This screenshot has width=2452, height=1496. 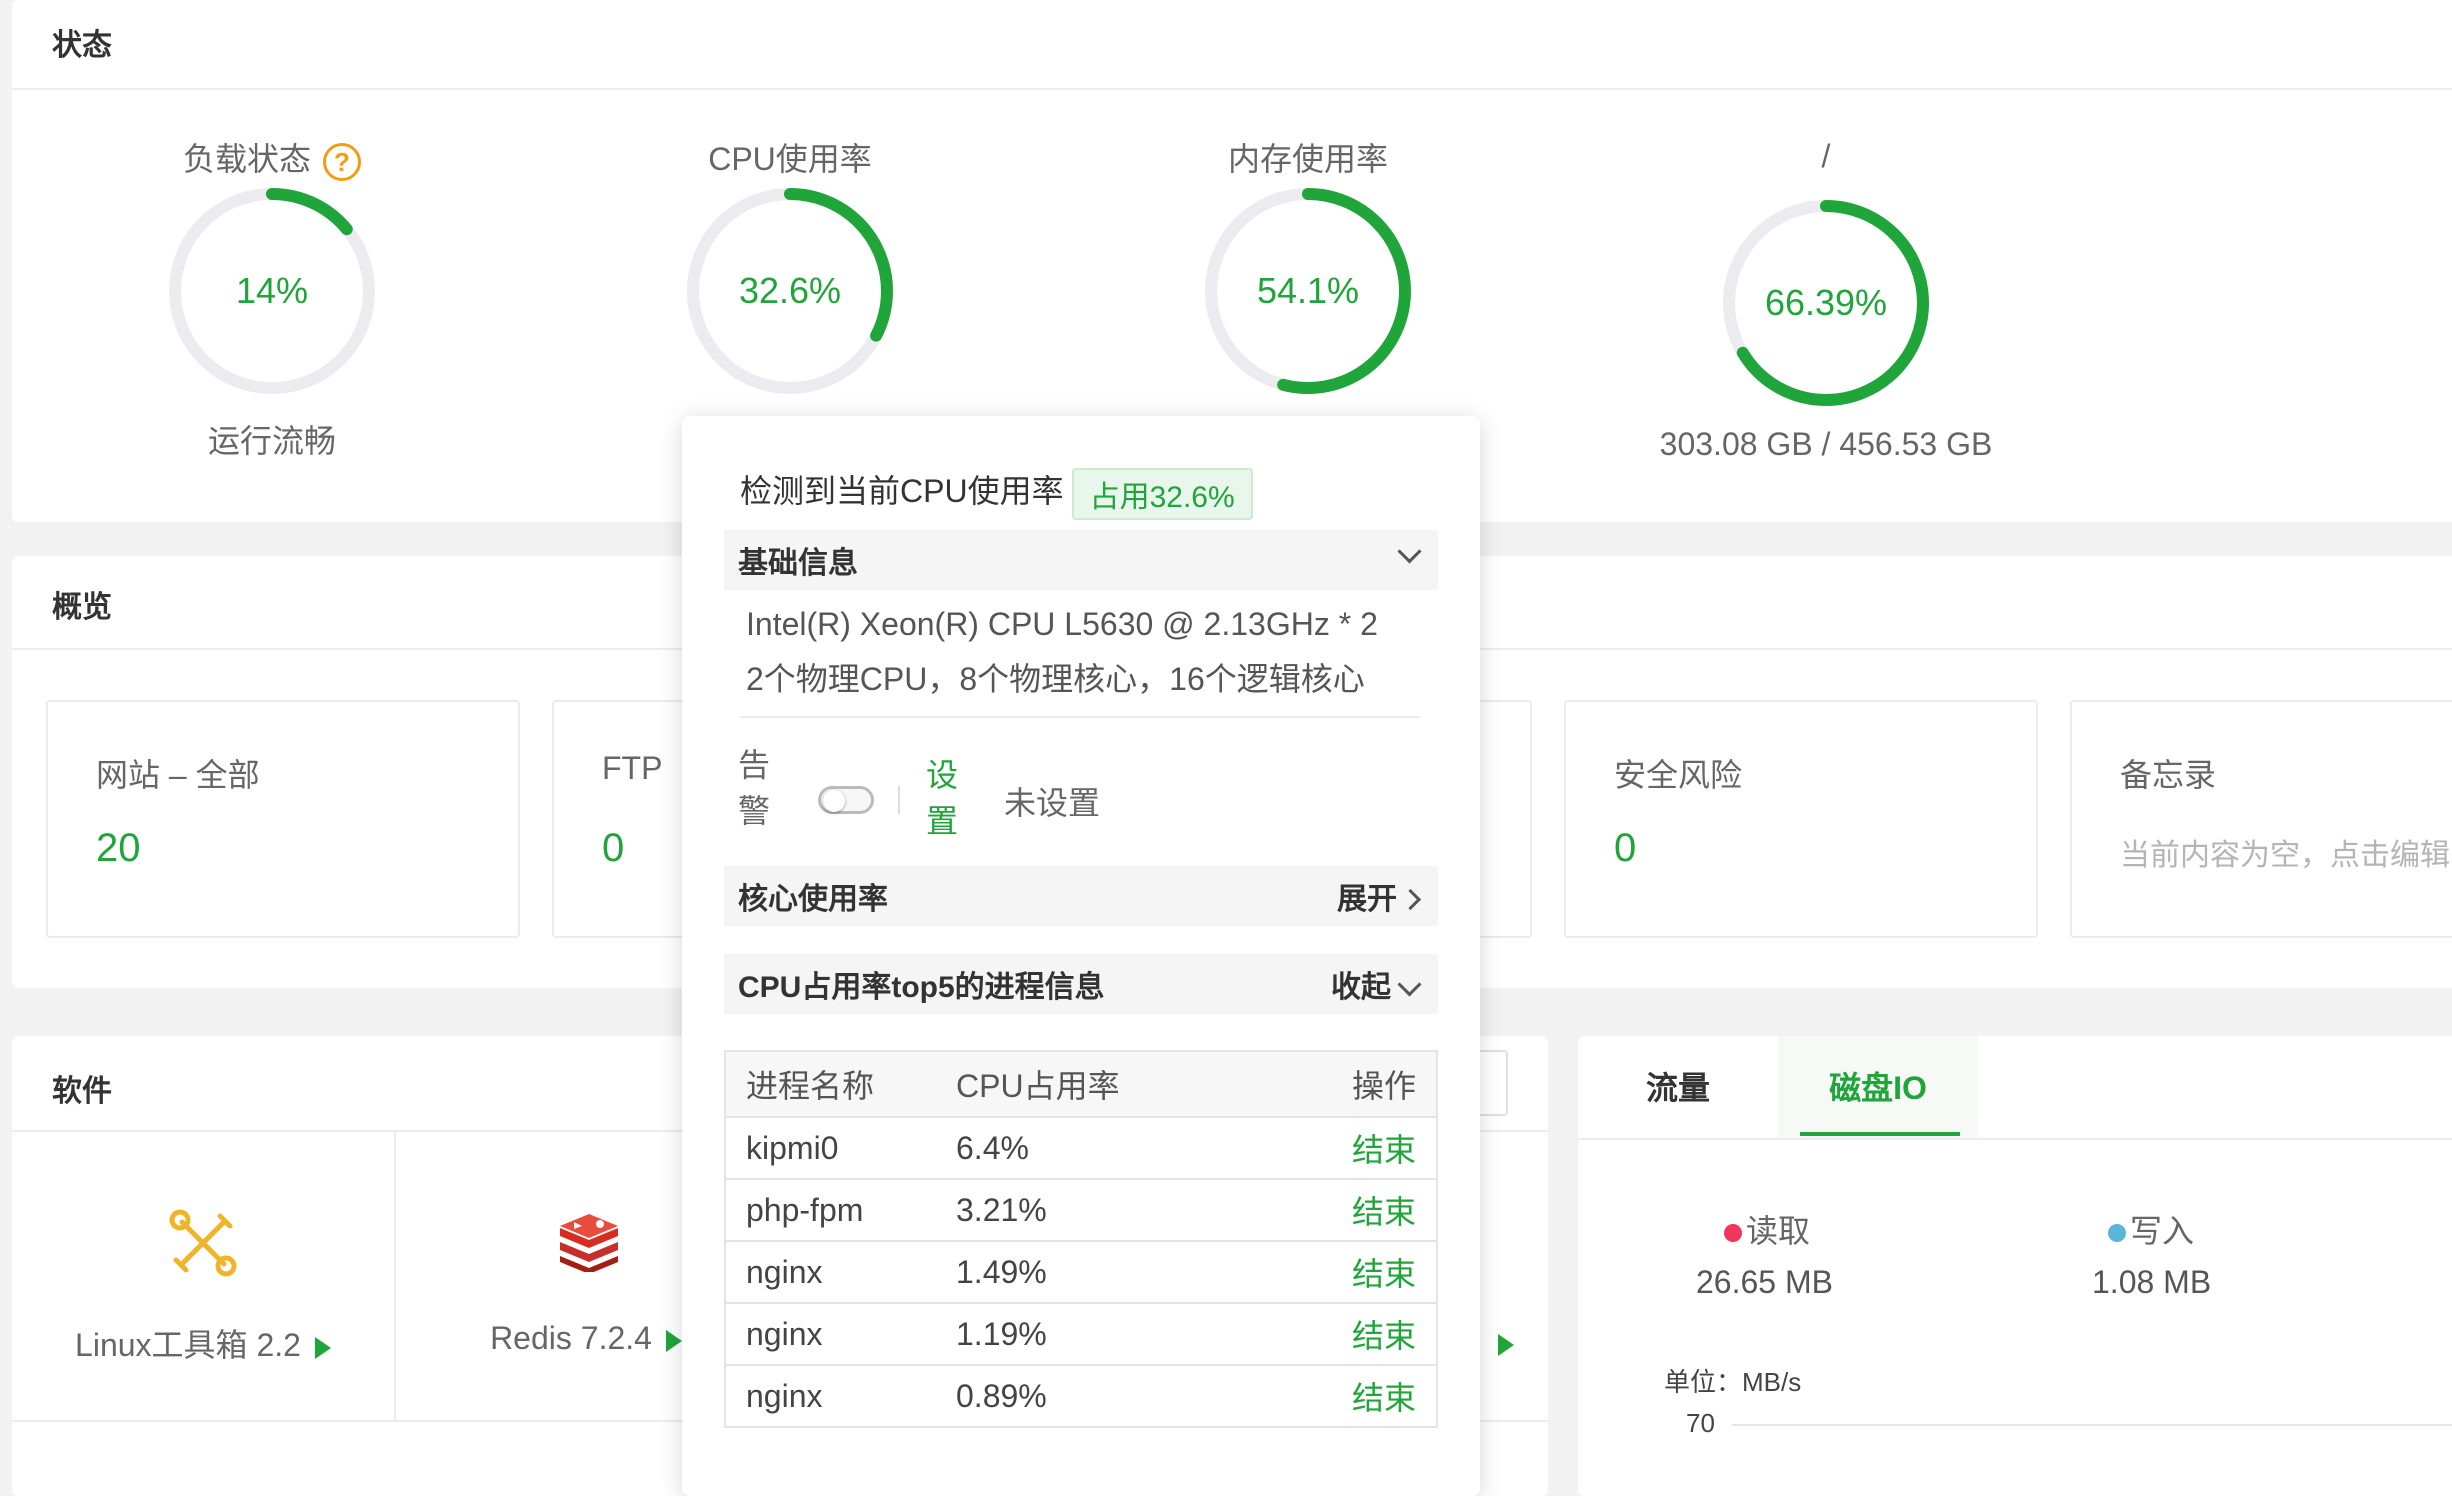 What do you see at coordinates (1678, 1088) in the screenshot?
I see `tab-traffic: 流量` at bounding box center [1678, 1088].